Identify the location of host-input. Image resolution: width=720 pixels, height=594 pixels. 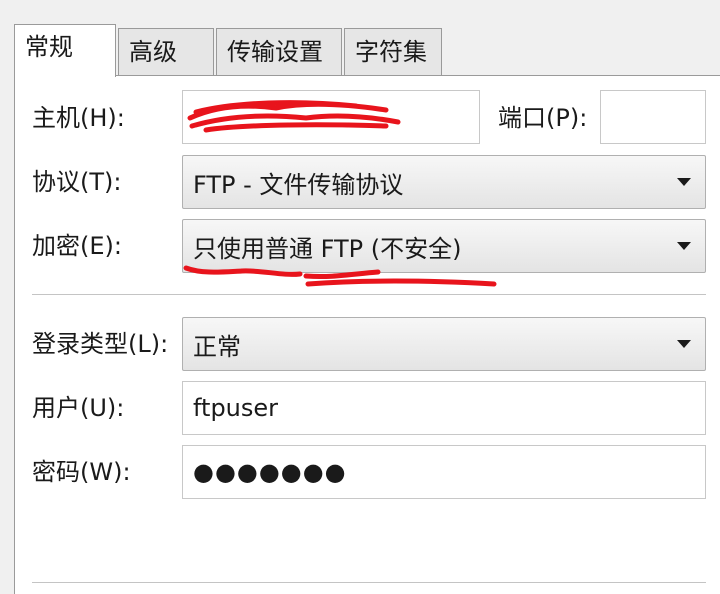
(331, 117).